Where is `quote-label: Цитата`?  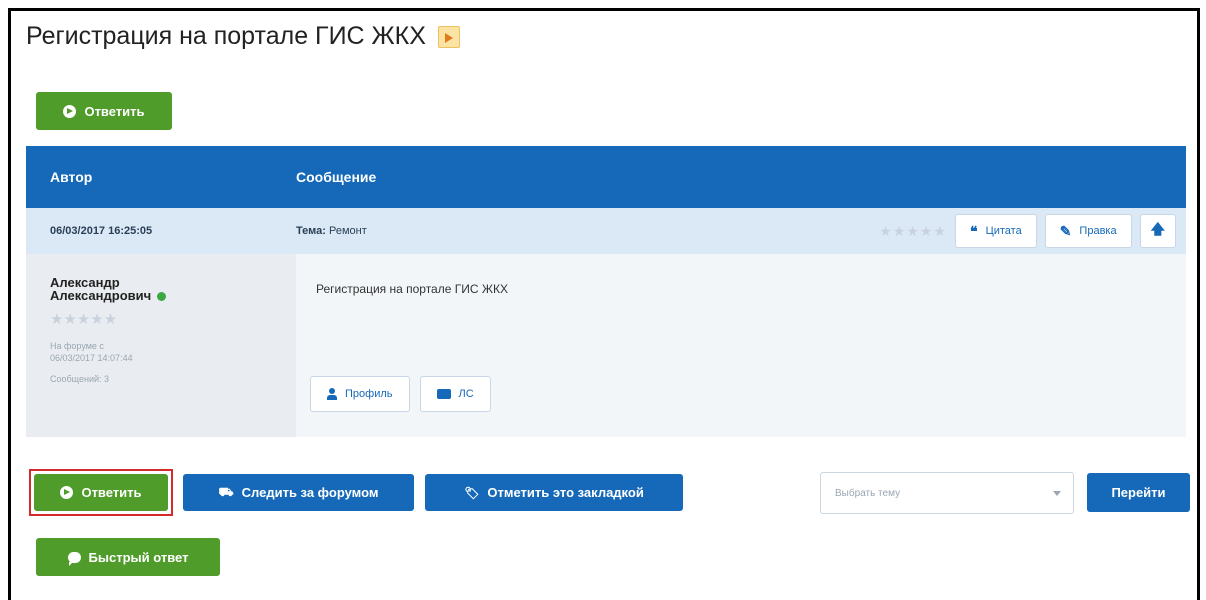 quote-label: Цитата is located at coordinates (1003, 231).